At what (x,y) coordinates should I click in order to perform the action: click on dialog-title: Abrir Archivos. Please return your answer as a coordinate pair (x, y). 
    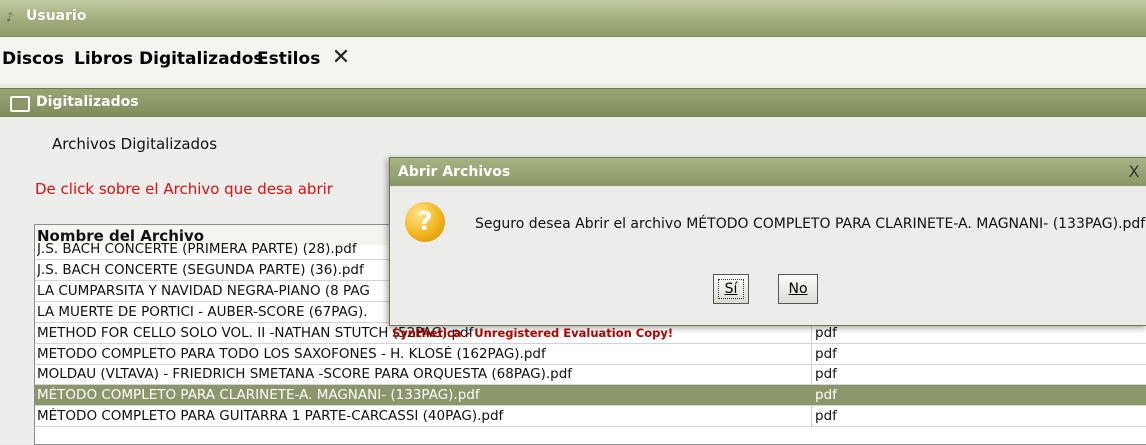
    Looking at the image, I should click on (454, 172).